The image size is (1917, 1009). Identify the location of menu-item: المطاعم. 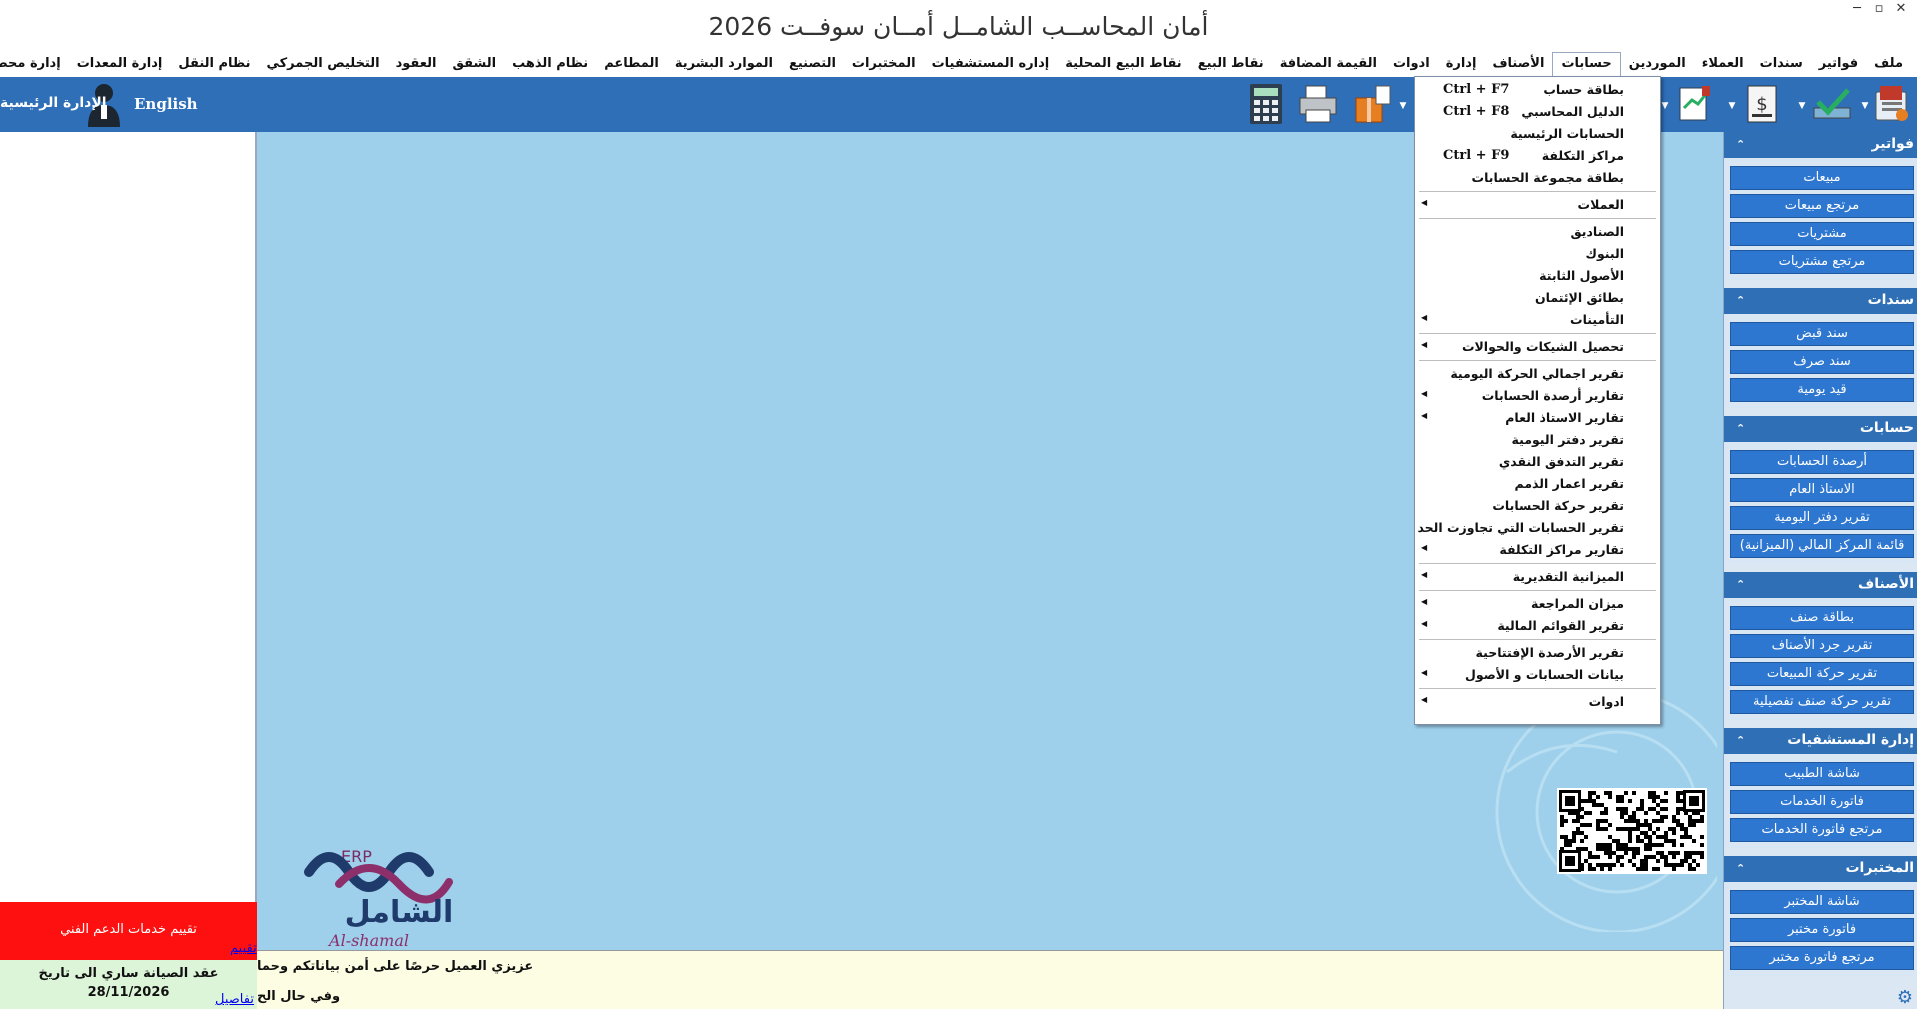
(631, 64).